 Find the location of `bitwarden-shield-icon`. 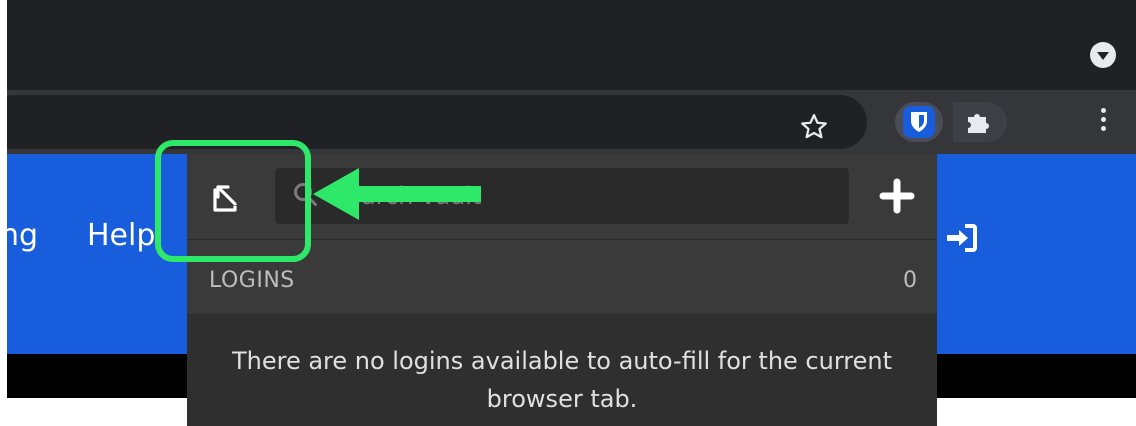

bitwarden-shield-icon is located at coordinates (919, 122).